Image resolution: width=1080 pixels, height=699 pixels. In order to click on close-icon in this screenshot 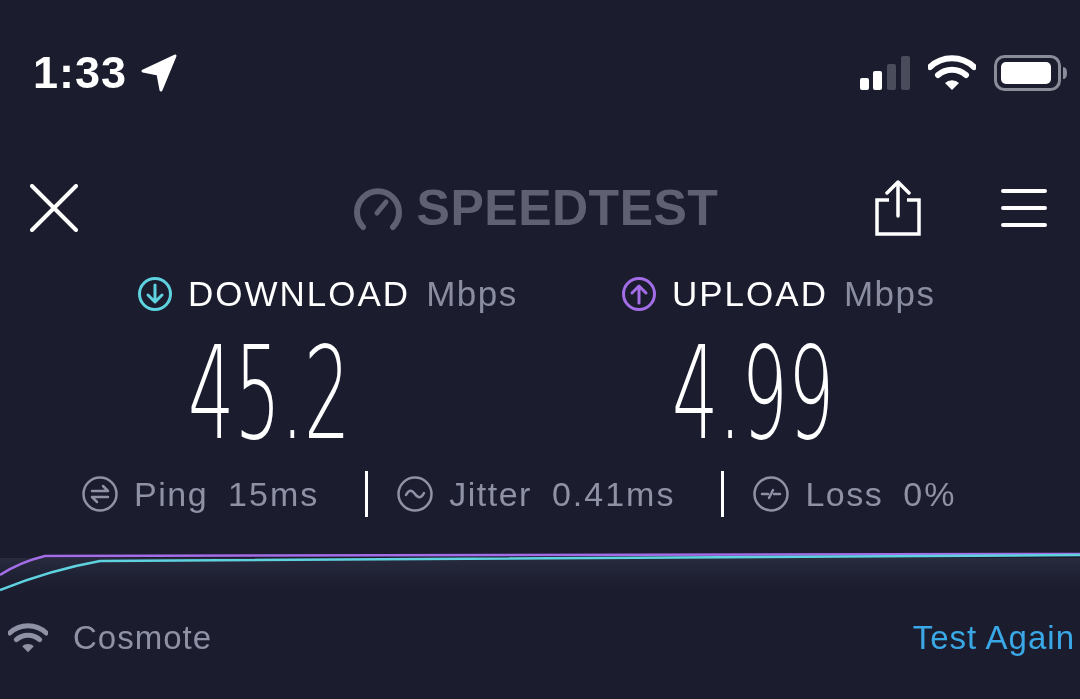, I will do `click(54, 208)`.